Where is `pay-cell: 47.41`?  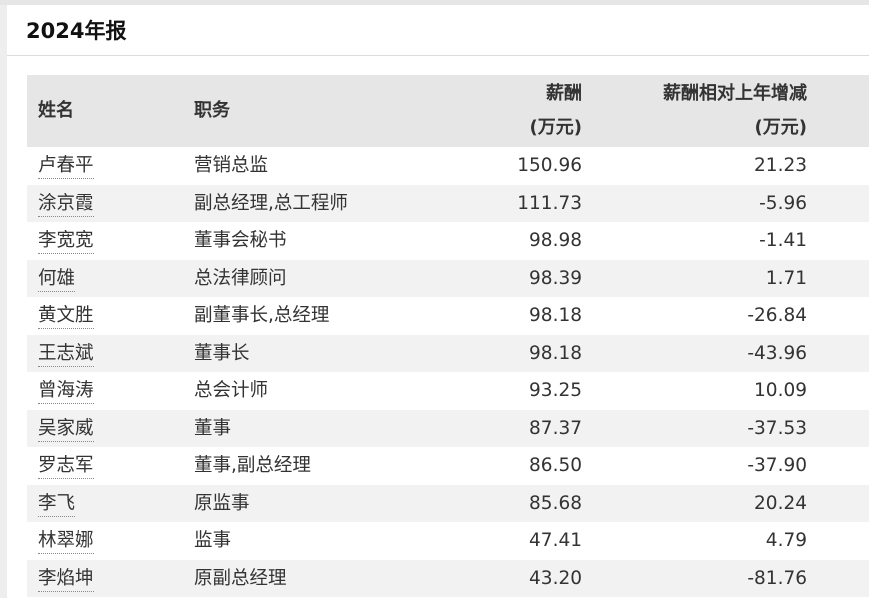 pay-cell: 47.41 is located at coordinates (555, 540).